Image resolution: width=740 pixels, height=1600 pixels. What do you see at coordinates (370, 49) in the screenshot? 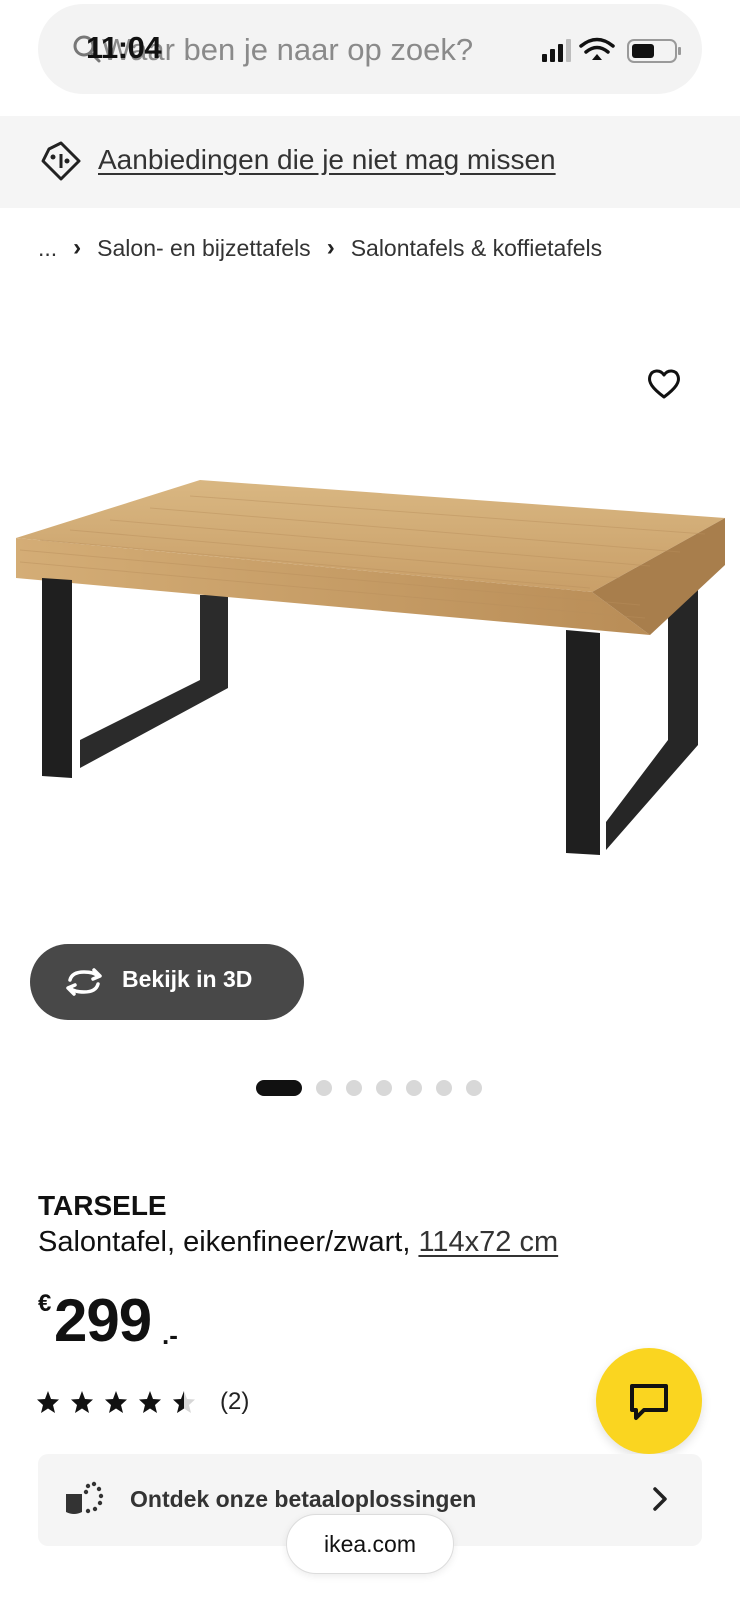
I see `search-bar: Waar ben je naar op zoek? 11:04` at bounding box center [370, 49].